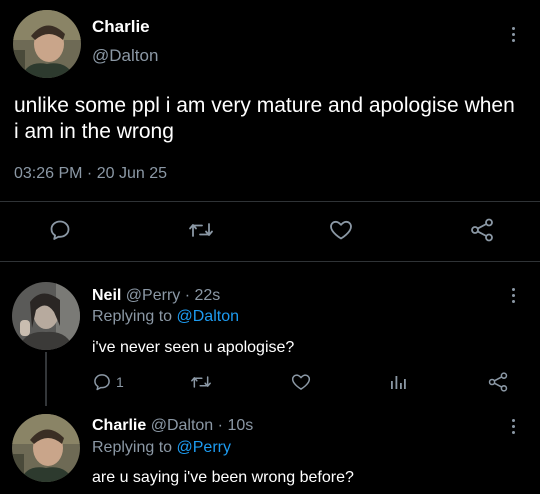 This screenshot has width=540, height=494. I want to click on replying-to: Replying to @Perry, so click(161, 448).